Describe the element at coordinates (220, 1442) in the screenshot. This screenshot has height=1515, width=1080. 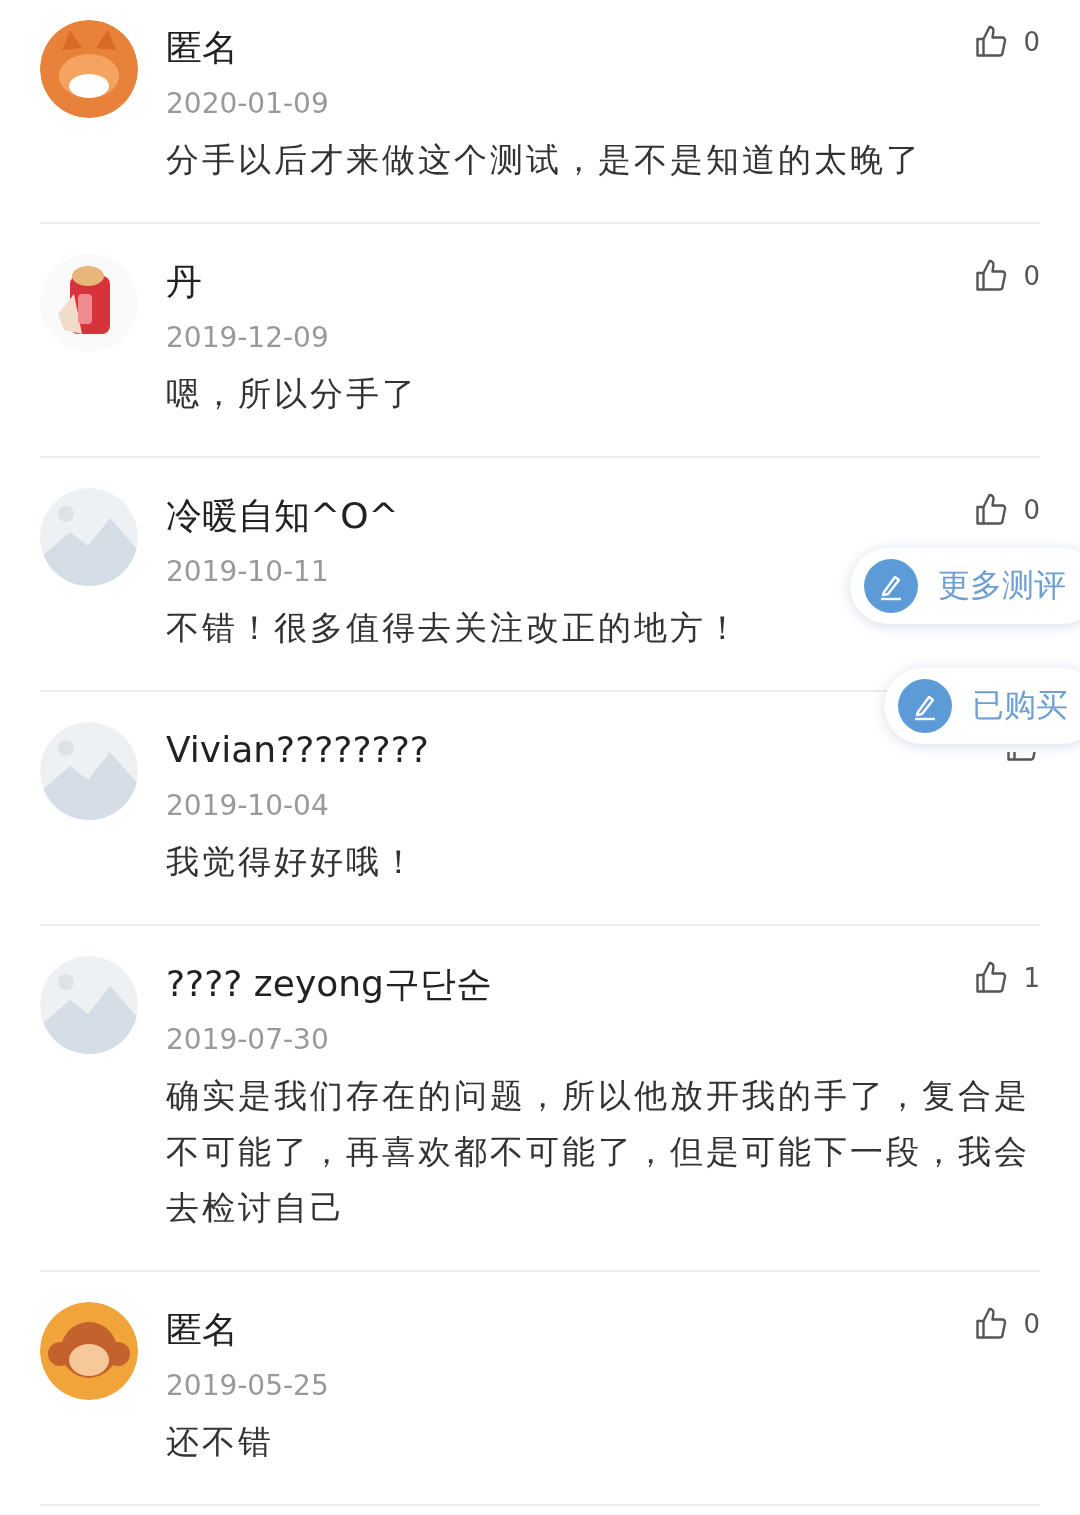
I see `comment-text: 还不错` at that location.